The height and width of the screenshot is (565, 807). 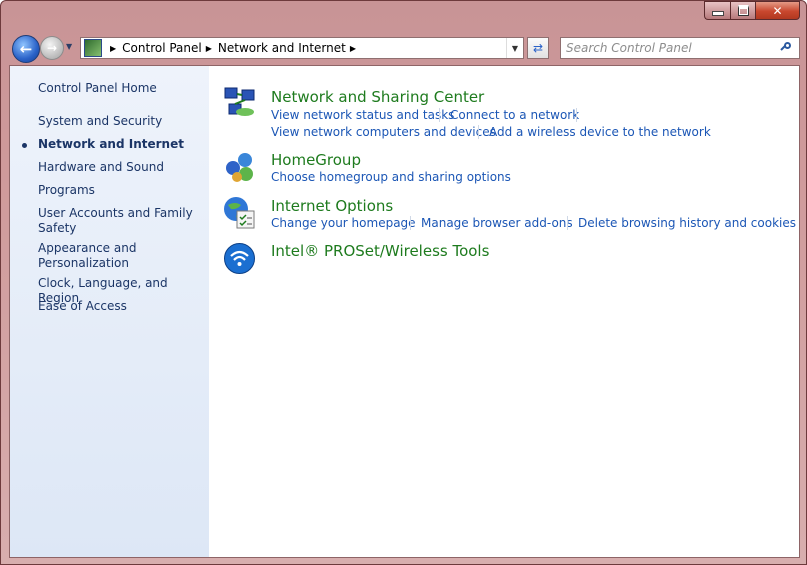 I want to click on task-view-network-computers: View network computers and devices, so click(x=383, y=132).